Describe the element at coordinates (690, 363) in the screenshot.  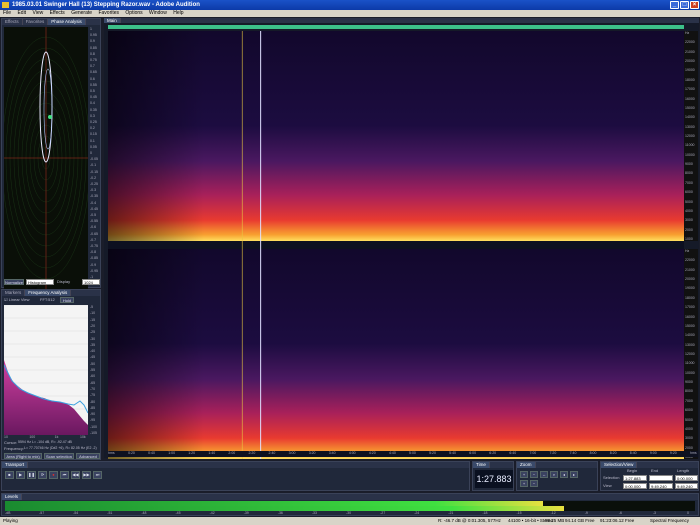
I see `freq-ruler-bottom-tick: 11000` at that location.